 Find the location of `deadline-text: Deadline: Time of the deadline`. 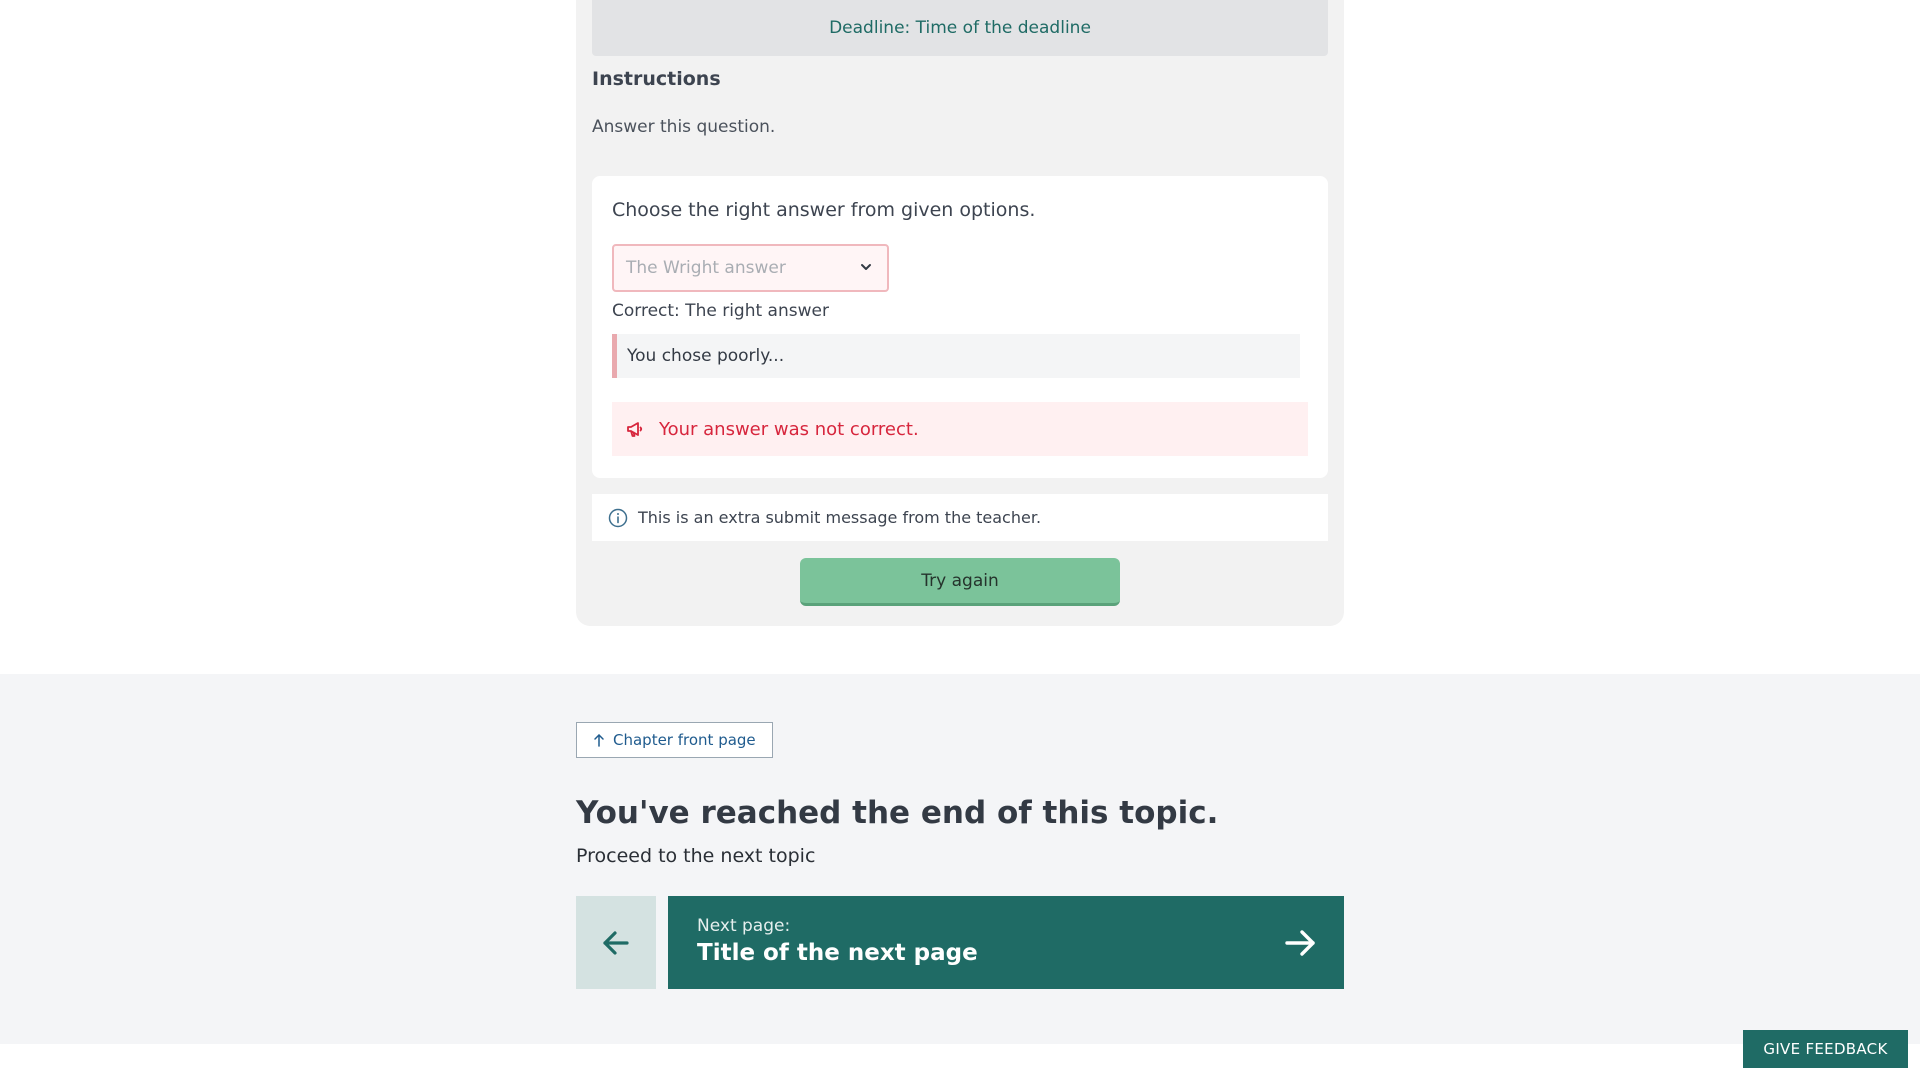

deadline-text: Deadline: Time of the deadline is located at coordinates (960, 28).